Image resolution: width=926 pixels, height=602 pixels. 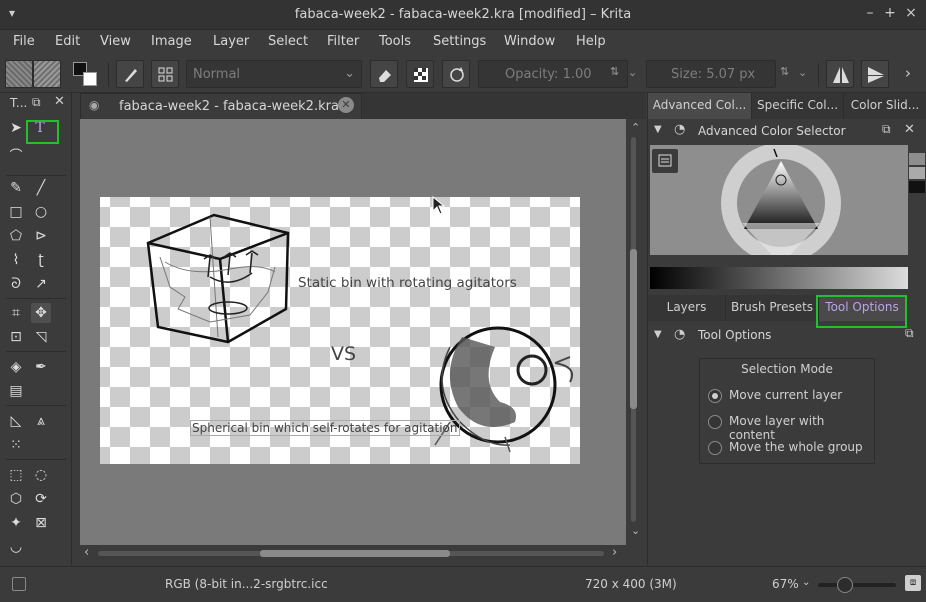 I want to click on maximize-button: +, so click(x=890, y=13).